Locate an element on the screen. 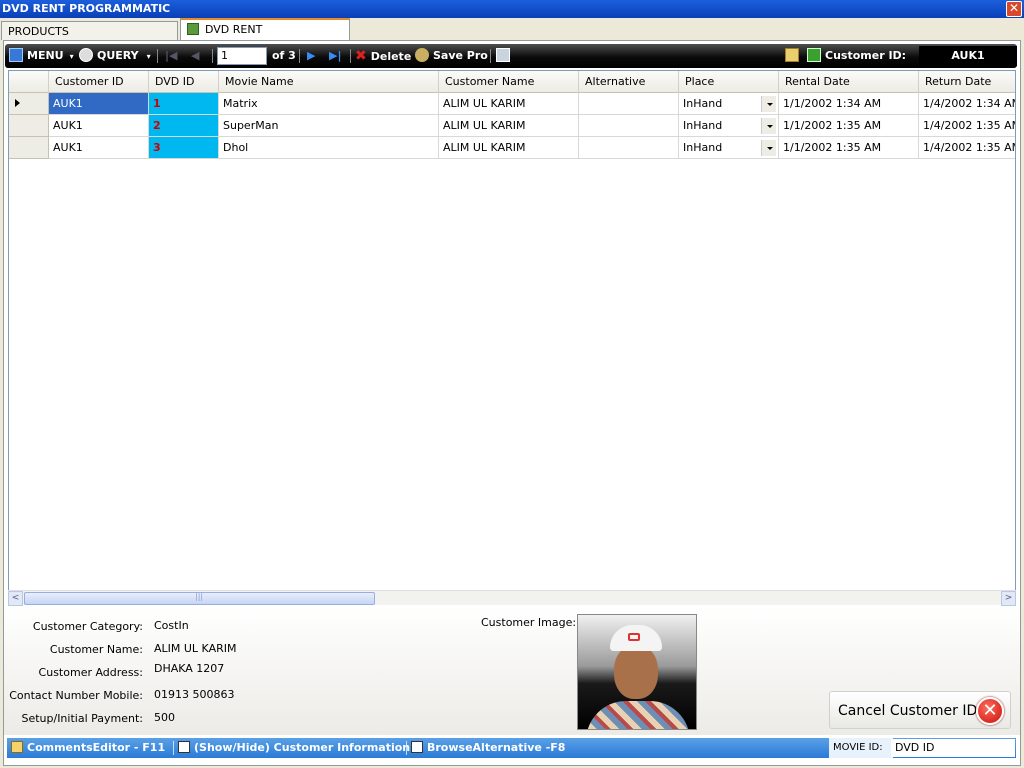 This screenshot has height=768, width=1024. photo-face is located at coordinates (636, 672).